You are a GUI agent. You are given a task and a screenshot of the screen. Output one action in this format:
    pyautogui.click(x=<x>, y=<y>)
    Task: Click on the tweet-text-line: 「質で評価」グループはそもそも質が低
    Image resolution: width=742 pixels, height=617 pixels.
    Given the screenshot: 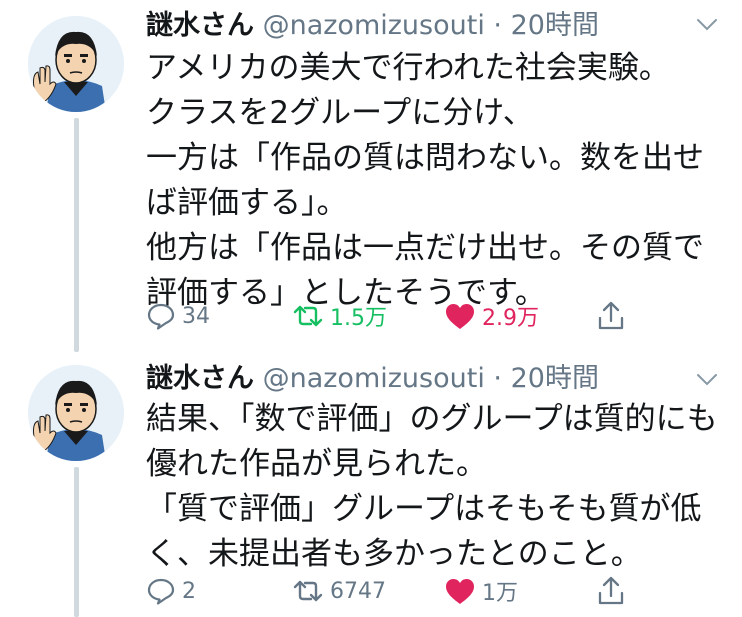 What is the action you would take?
    pyautogui.click(x=424, y=509)
    